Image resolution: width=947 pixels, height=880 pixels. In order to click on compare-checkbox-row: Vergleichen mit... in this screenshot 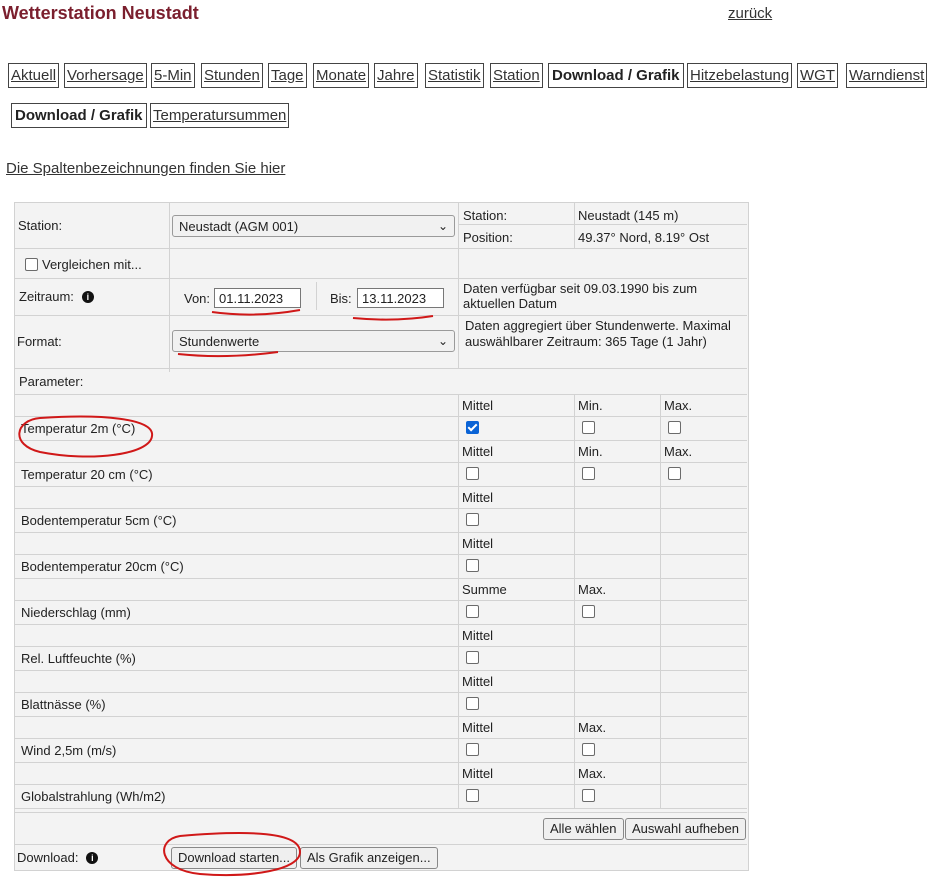, I will do `click(83, 264)`.